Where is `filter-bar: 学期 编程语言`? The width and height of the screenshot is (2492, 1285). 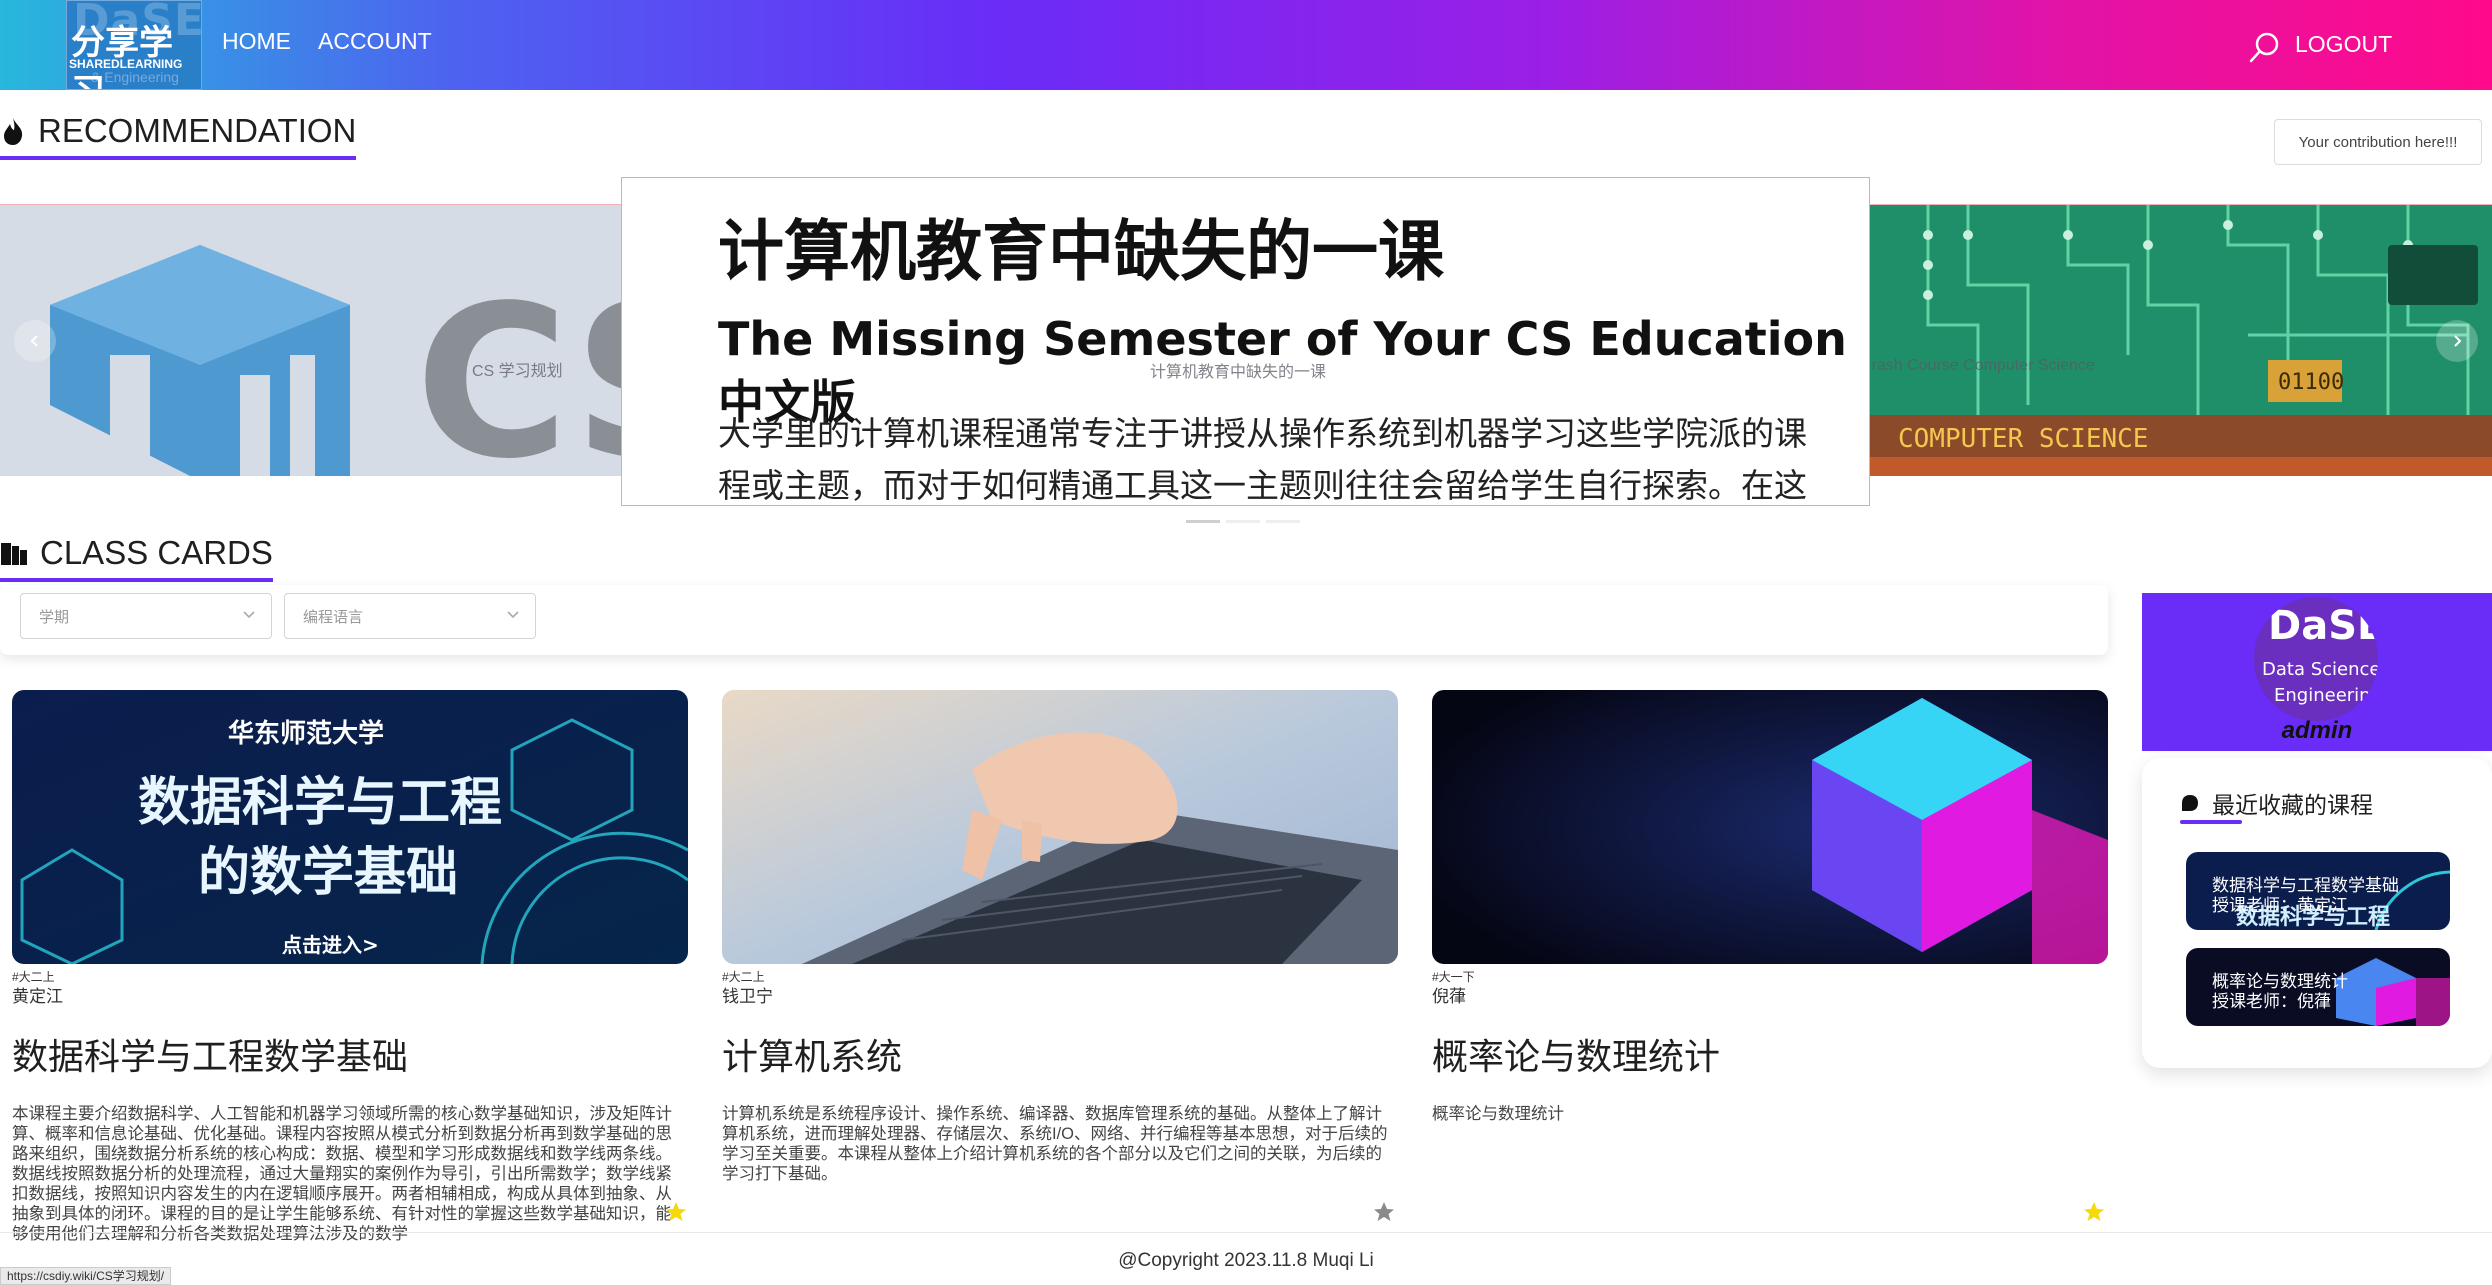 filter-bar: 学期 编程语言 is located at coordinates (1054, 620).